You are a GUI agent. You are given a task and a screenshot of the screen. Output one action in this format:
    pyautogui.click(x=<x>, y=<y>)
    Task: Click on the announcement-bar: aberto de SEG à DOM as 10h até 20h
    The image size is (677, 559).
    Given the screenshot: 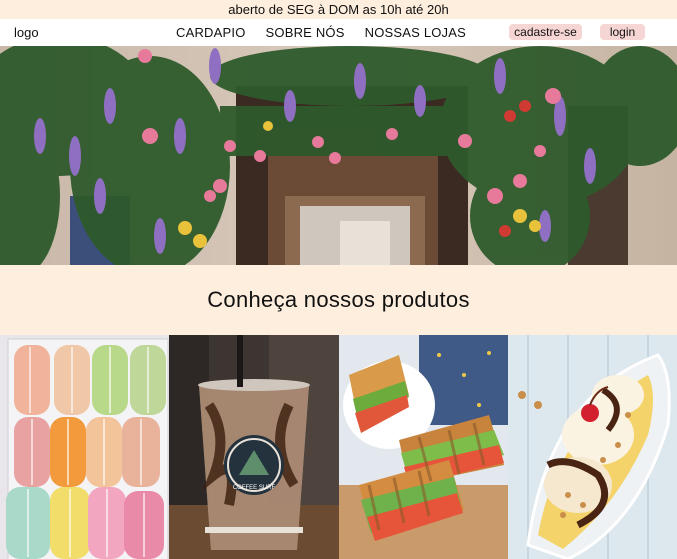 What is the action you would take?
    pyautogui.click(x=338, y=9)
    